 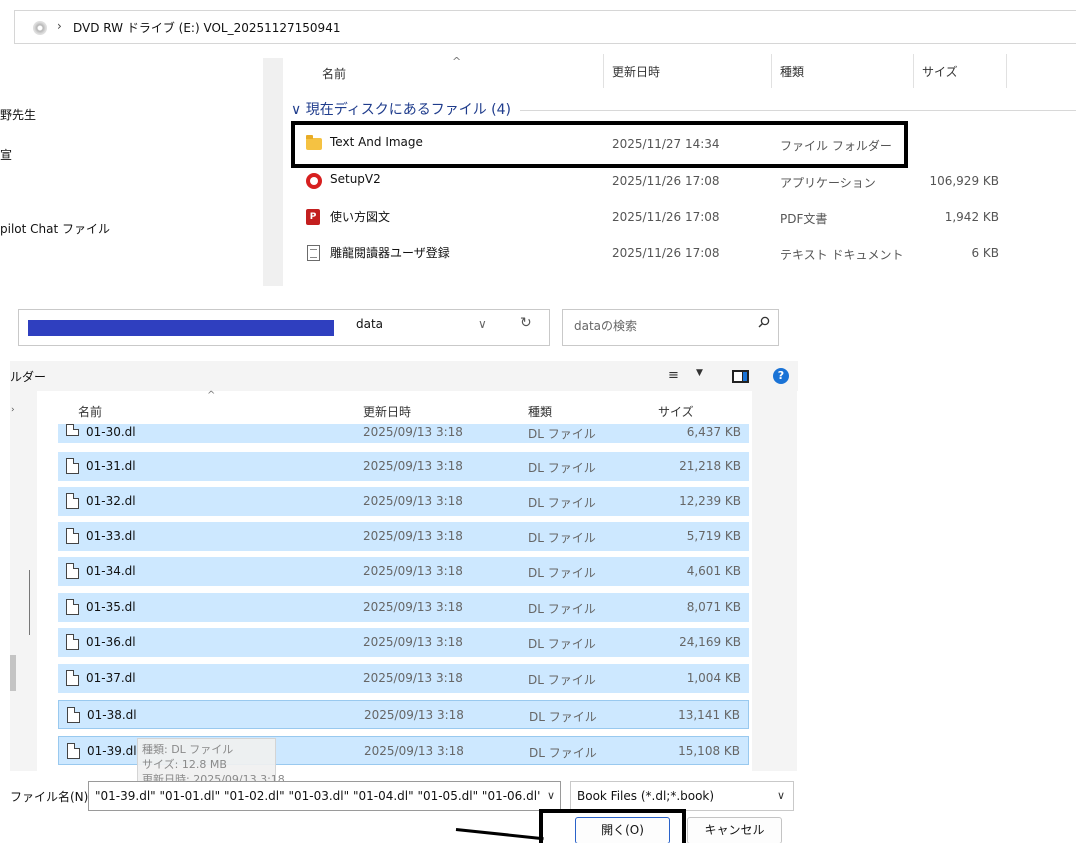 What do you see at coordinates (29, 602) in the screenshot?
I see `nav-tree-line` at bounding box center [29, 602].